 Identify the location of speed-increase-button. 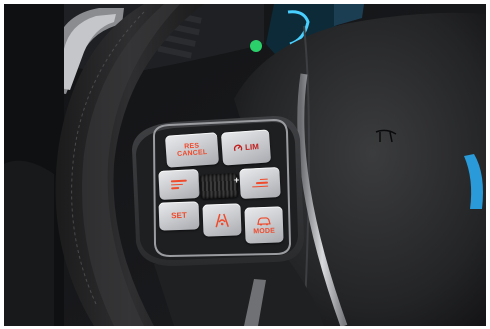
(260, 183).